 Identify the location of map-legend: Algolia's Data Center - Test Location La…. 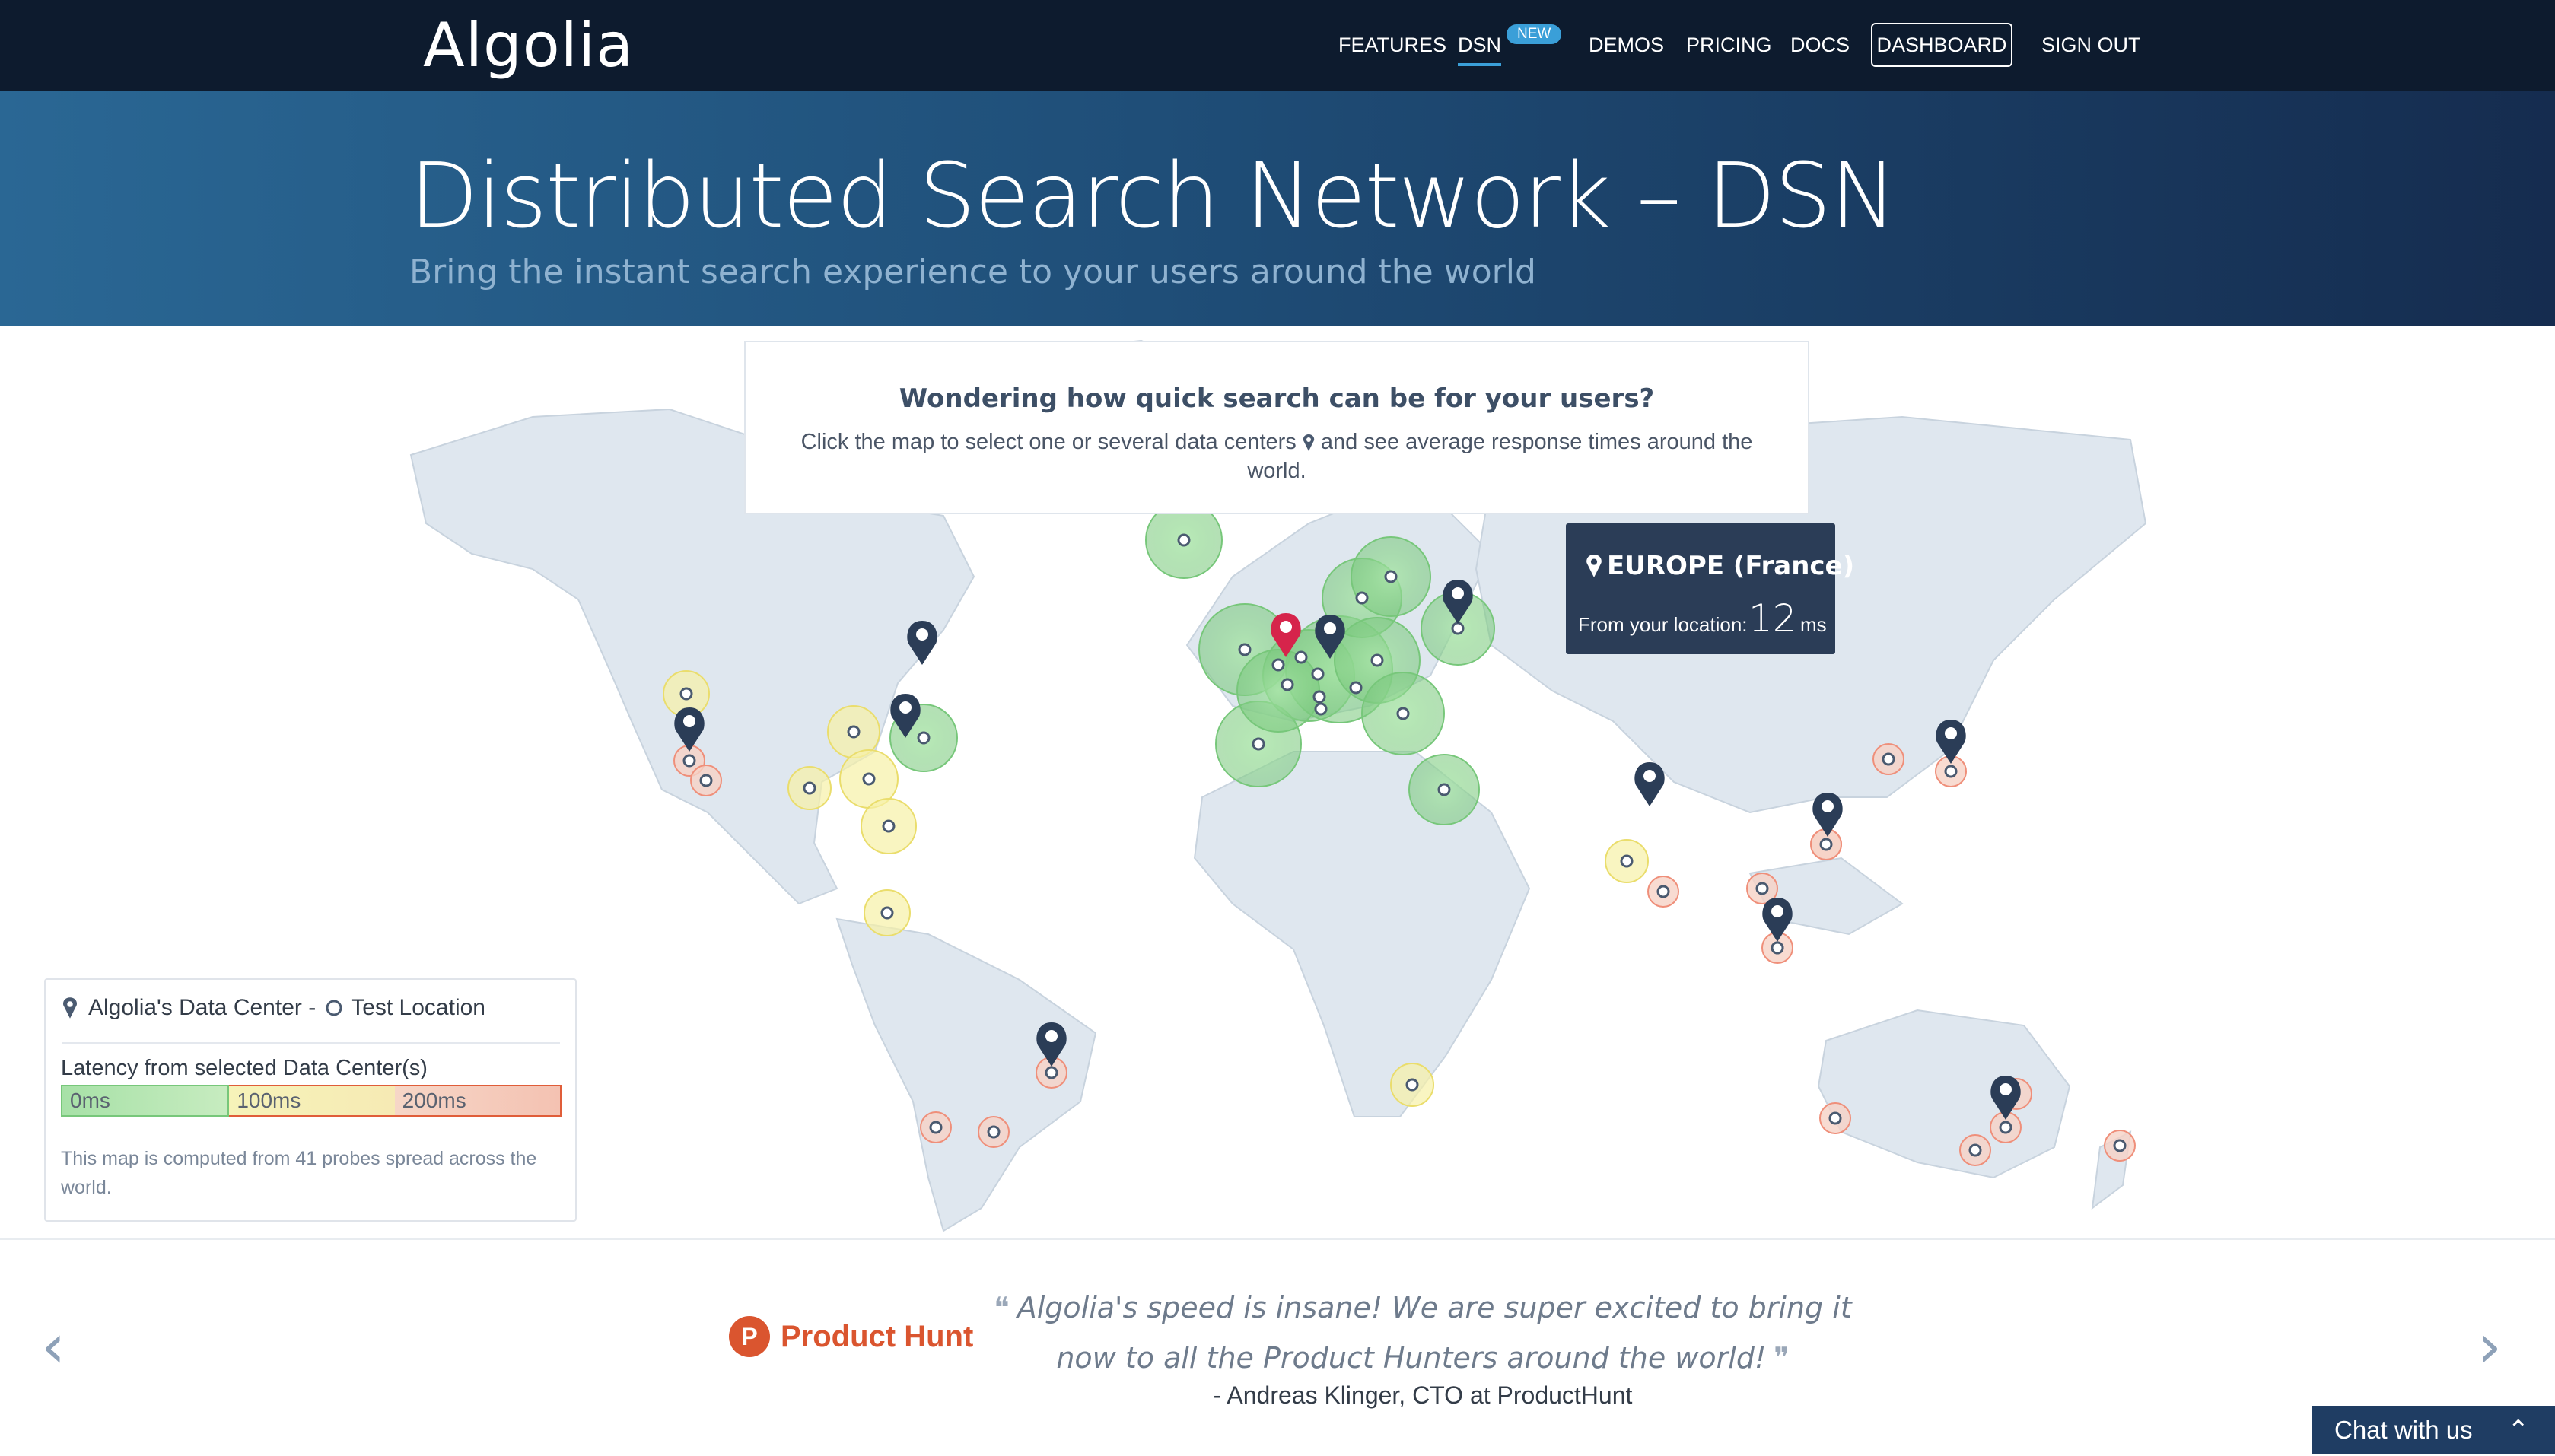
(310, 1100).